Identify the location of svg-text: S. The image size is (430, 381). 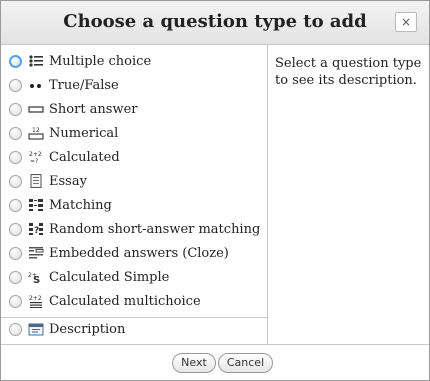
(36, 279).